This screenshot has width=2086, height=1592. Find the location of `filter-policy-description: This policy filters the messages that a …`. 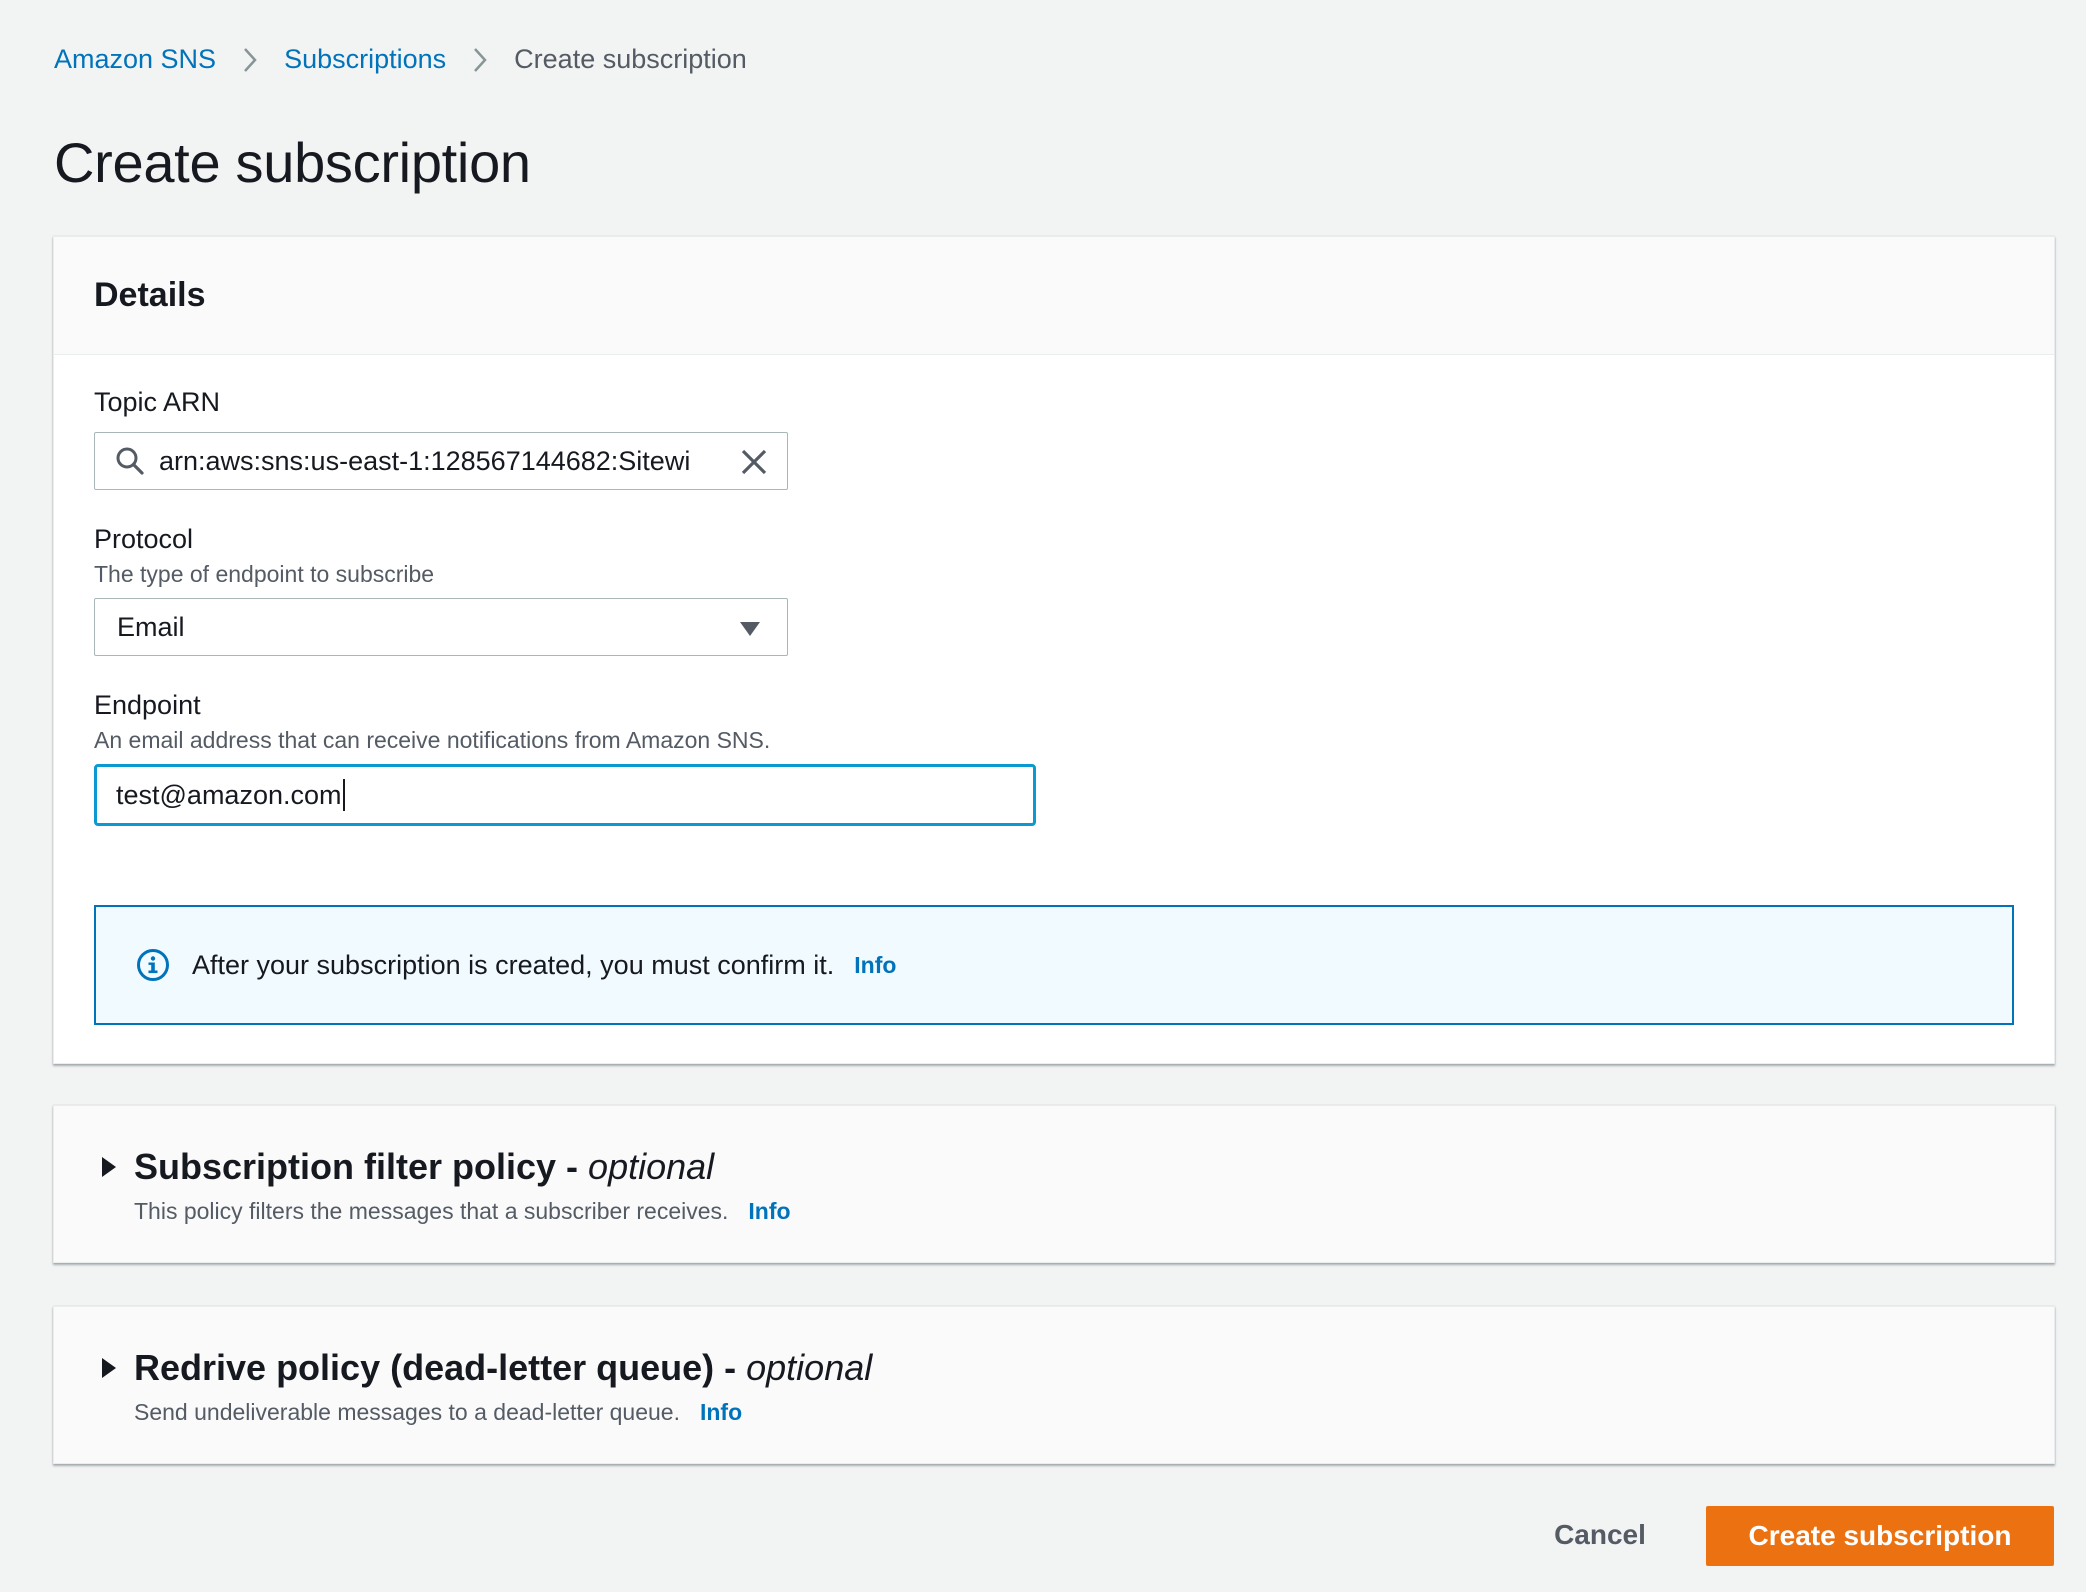

filter-policy-description: This policy filters the messages that a … is located at coordinates (431, 1211).